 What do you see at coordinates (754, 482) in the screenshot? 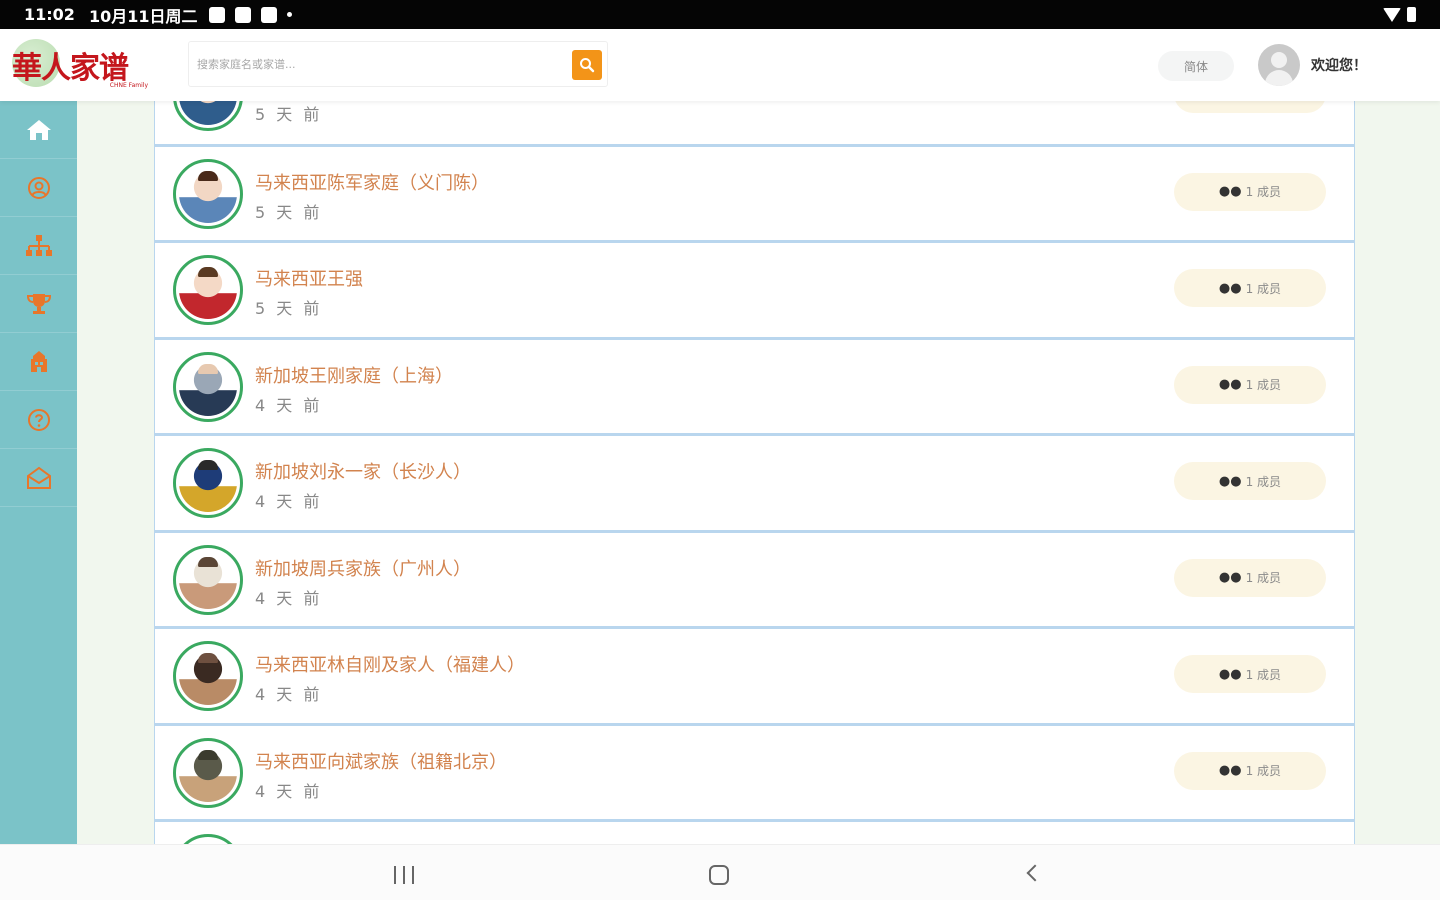
I see `family-row: 新加坡刘永一家（长沙人） 4 天 前 ●● 1 成员` at bounding box center [754, 482].